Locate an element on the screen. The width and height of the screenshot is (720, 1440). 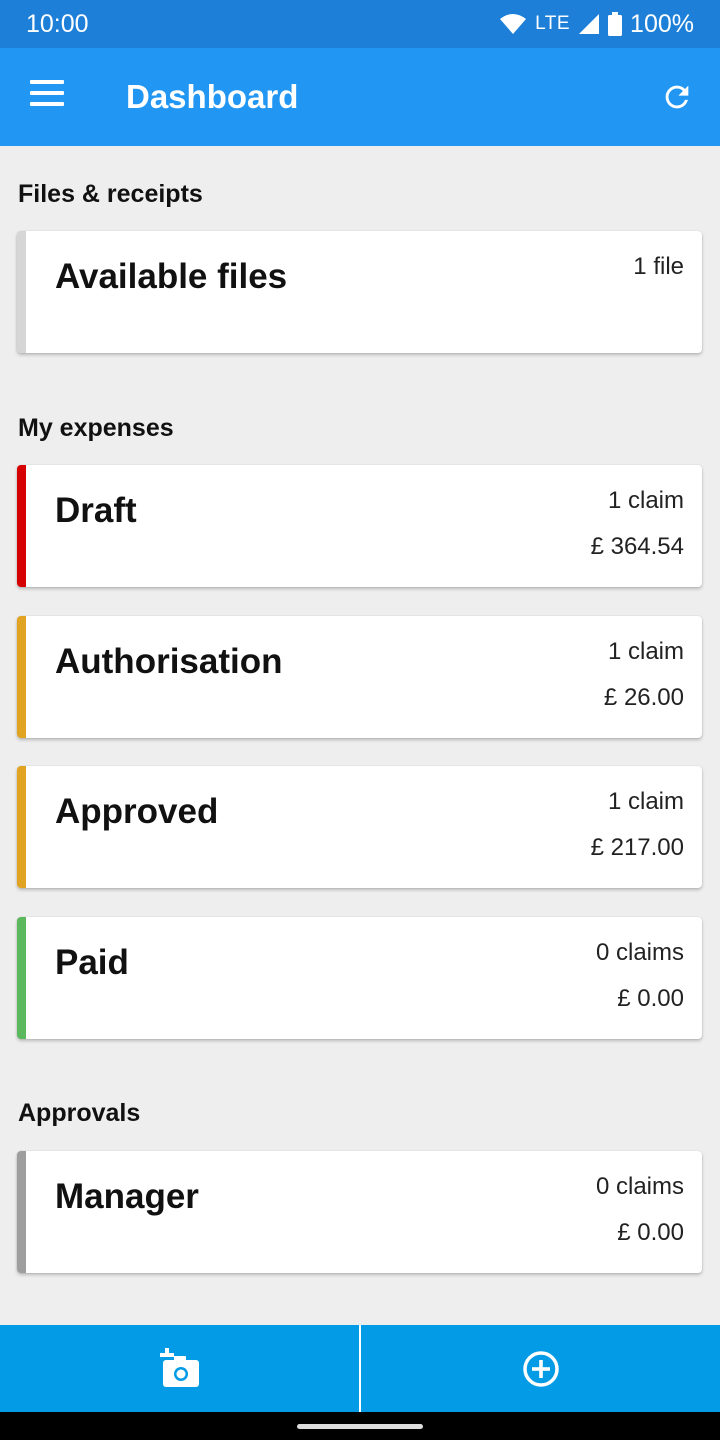
add-circle-icon is located at coordinates (540, 1368).